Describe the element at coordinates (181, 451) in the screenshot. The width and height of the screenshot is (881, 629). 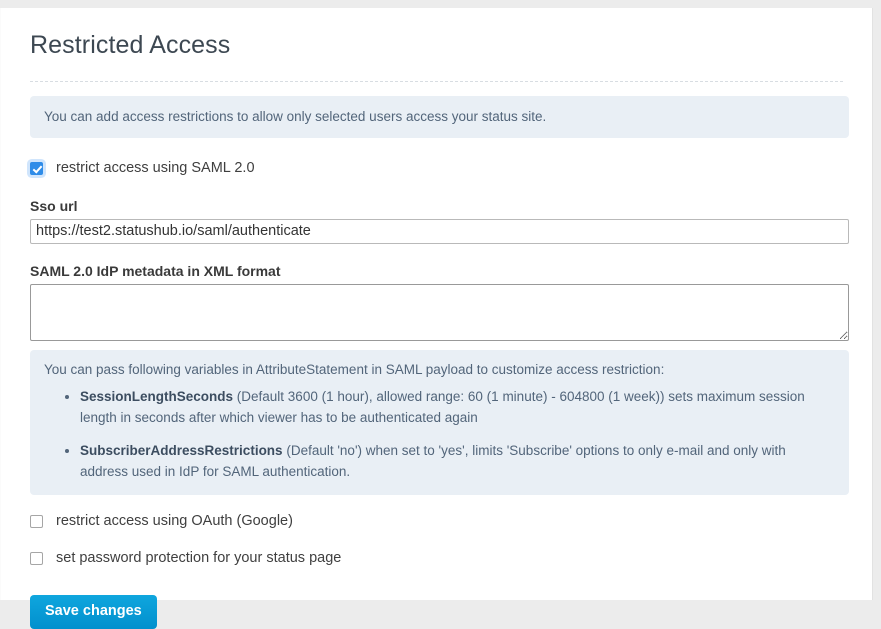
I see `variable-name: SubscriberAddressRestrictions` at that location.